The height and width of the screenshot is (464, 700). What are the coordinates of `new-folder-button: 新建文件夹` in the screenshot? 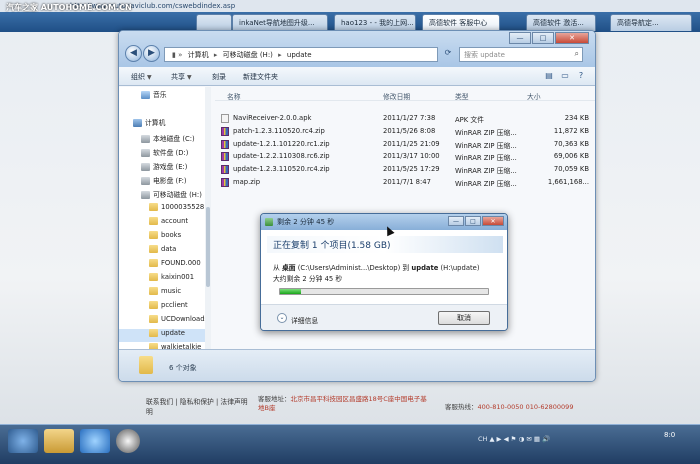 It's located at (260, 77).